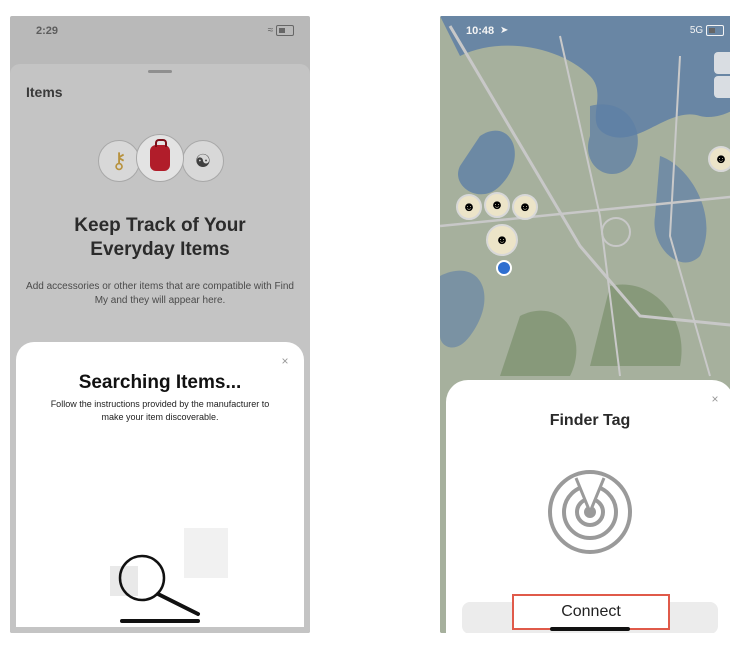 This screenshot has width=730, height=657. I want to click on heading-line-2: Everyday Items, so click(160, 249).